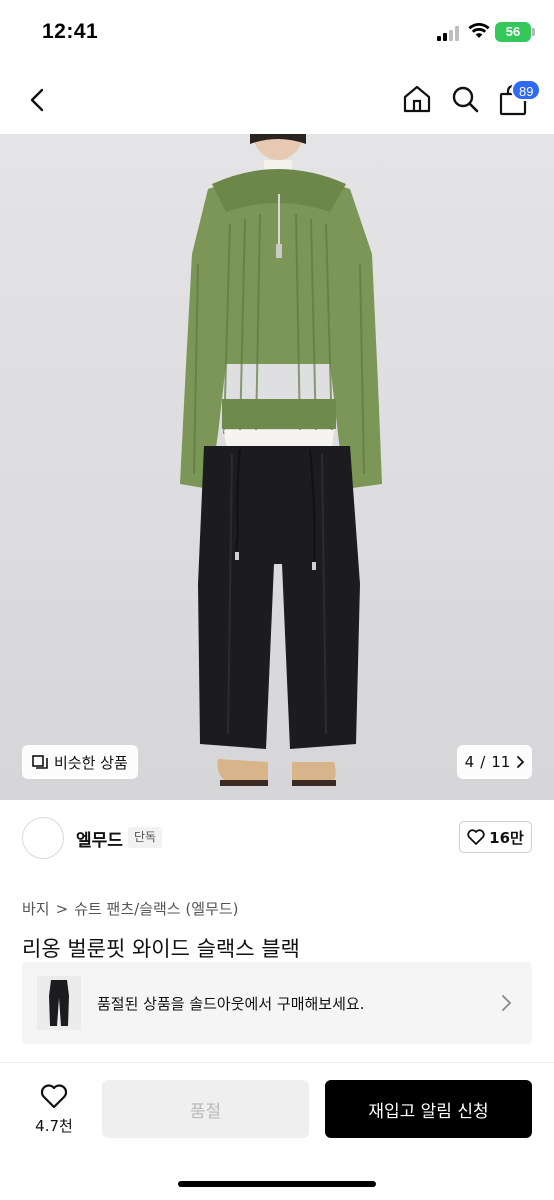 The width and height of the screenshot is (554, 1200). I want to click on soldout-banner: 품절된 상품을 솔드아웃에서 구매해보세요., so click(277, 1003).